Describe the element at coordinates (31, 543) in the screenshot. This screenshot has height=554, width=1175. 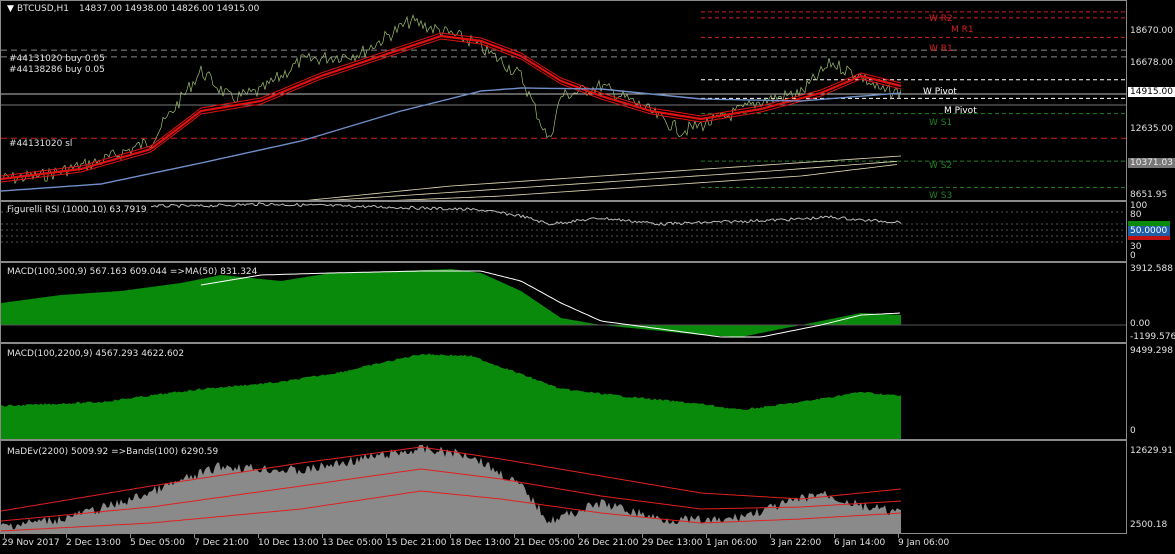
I see `time-axis-label: 29 Nov 2017` at that location.